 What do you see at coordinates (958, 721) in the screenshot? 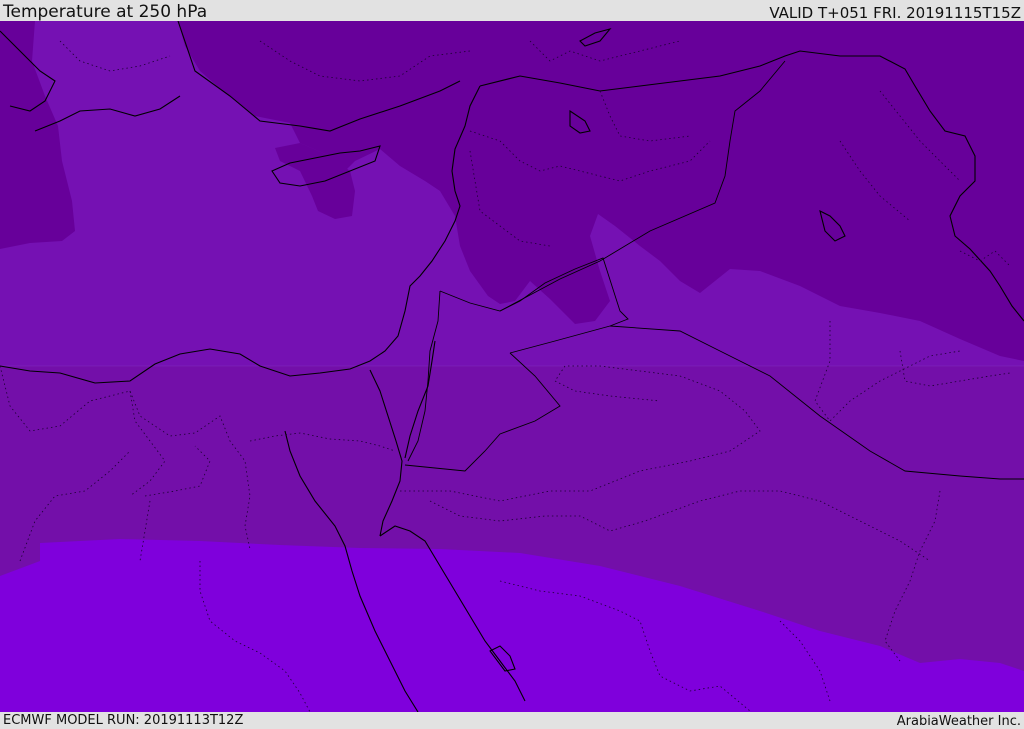
I see `credit-label: ArabiaWeather Inc.` at bounding box center [958, 721].